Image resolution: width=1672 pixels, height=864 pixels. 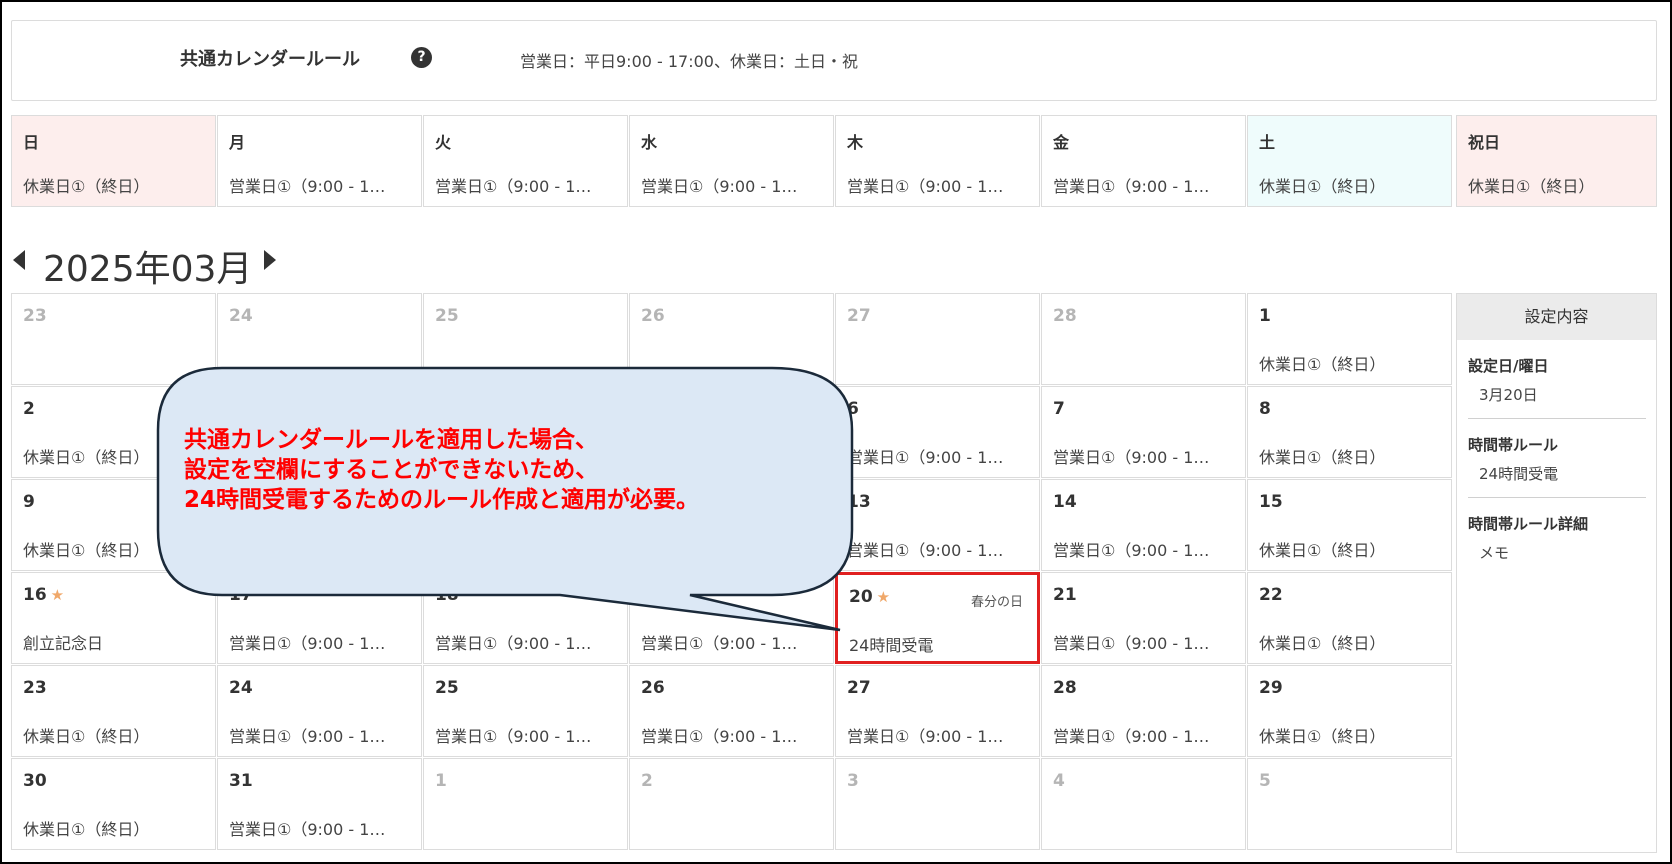 What do you see at coordinates (1059, 409) in the screenshot?
I see `day-number: 7` at bounding box center [1059, 409].